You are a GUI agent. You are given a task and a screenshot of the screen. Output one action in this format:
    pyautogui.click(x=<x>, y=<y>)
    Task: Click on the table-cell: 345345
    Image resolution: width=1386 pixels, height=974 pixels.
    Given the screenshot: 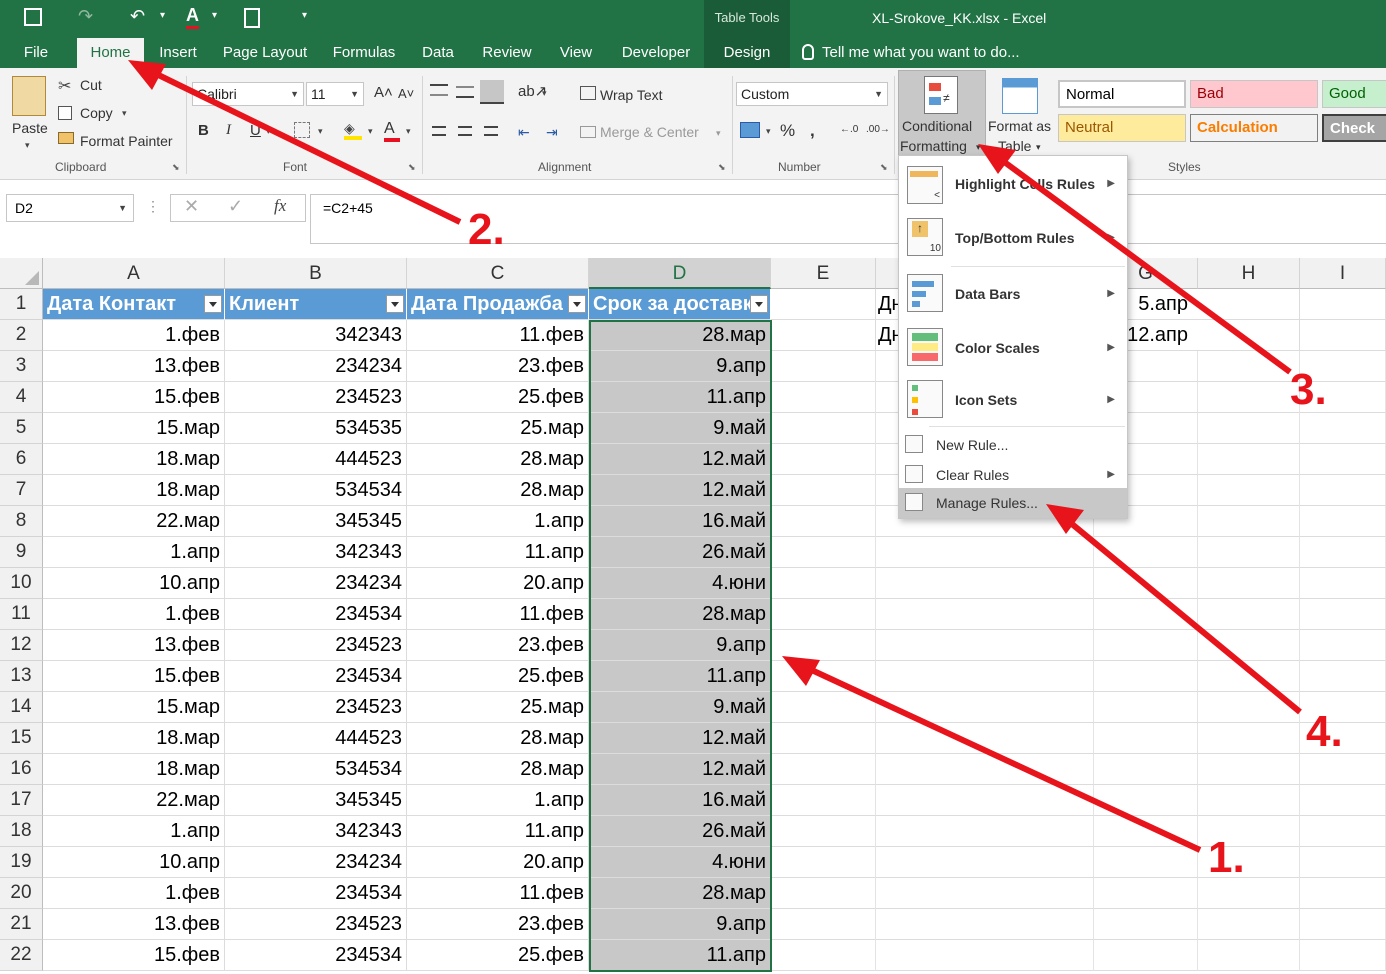 What is the action you would take?
    pyautogui.click(x=316, y=800)
    